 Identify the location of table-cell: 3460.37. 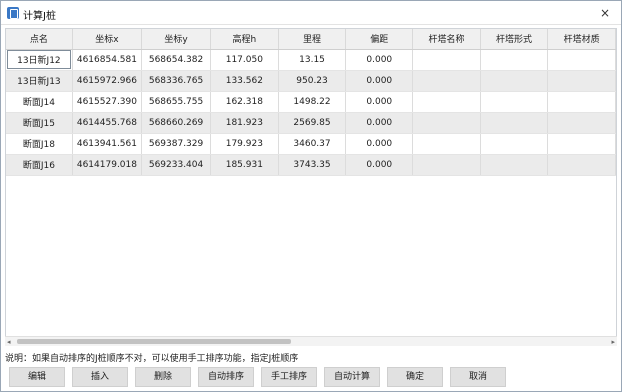
(312, 144).